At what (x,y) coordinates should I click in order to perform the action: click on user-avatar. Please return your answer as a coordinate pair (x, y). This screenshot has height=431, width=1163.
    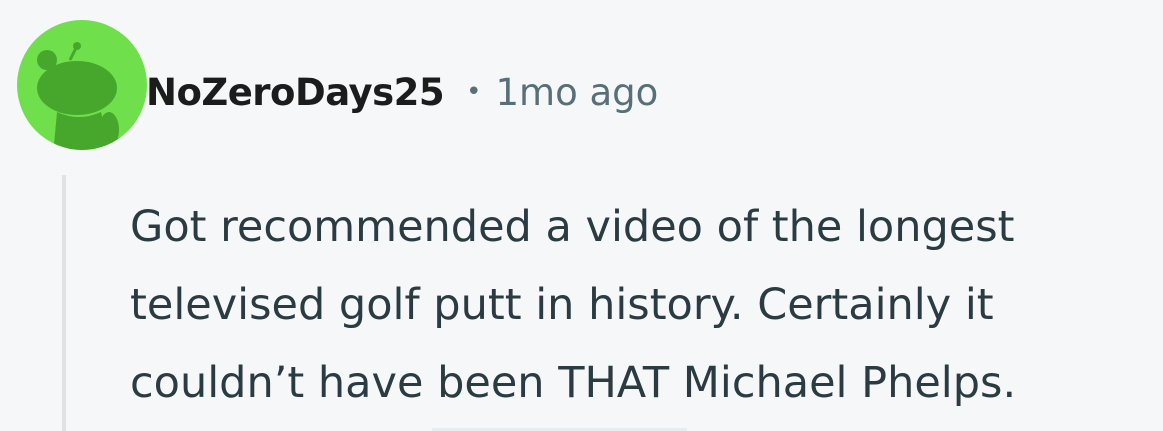
    Looking at the image, I should click on (82, 85).